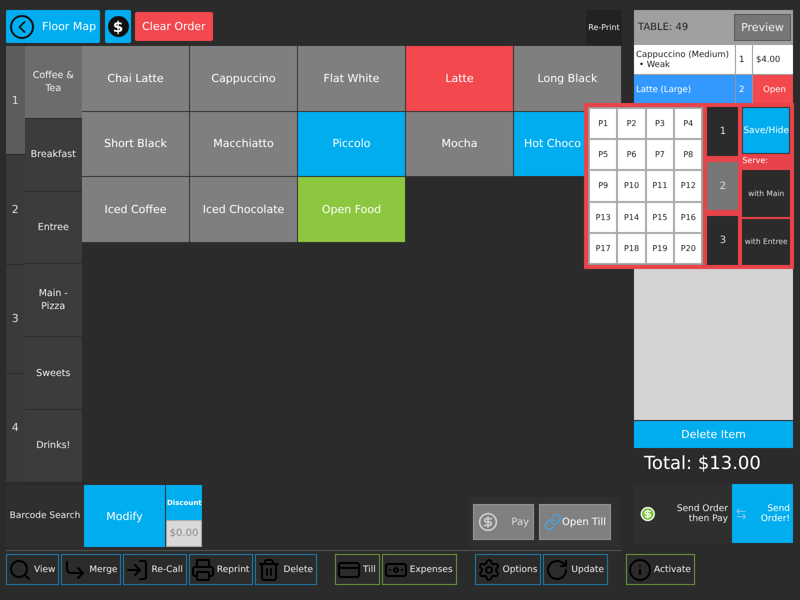 Image resolution: width=800 pixels, height=600 pixels. What do you see at coordinates (45, 516) in the screenshot?
I see `barcode-search-button: Barcode Search` at bounding box center [45, 516].